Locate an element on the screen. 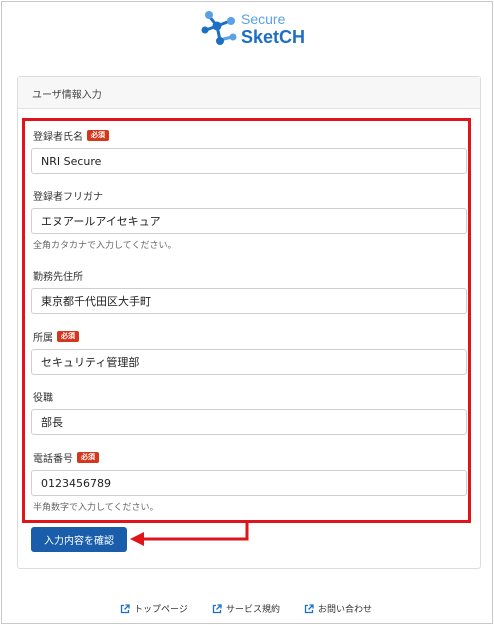 The height and width of the screenshot is (625, 494). card-header: ユーザ情報入力 is located at coordinates (249, 93).